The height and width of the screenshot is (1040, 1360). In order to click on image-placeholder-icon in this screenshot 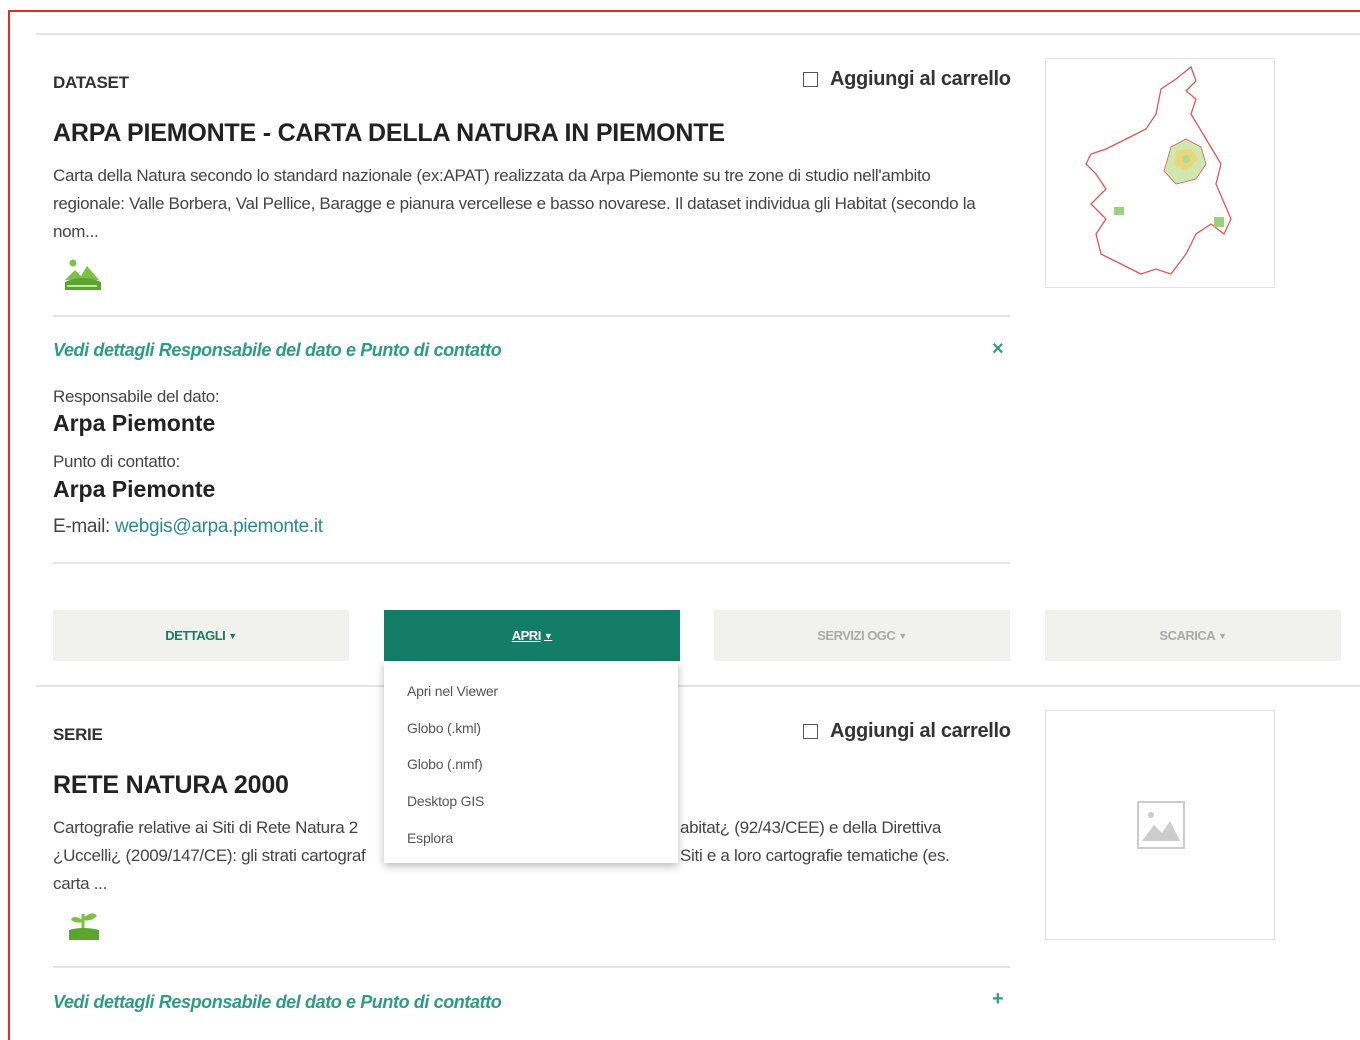, I will do `click(1161, 825)`.